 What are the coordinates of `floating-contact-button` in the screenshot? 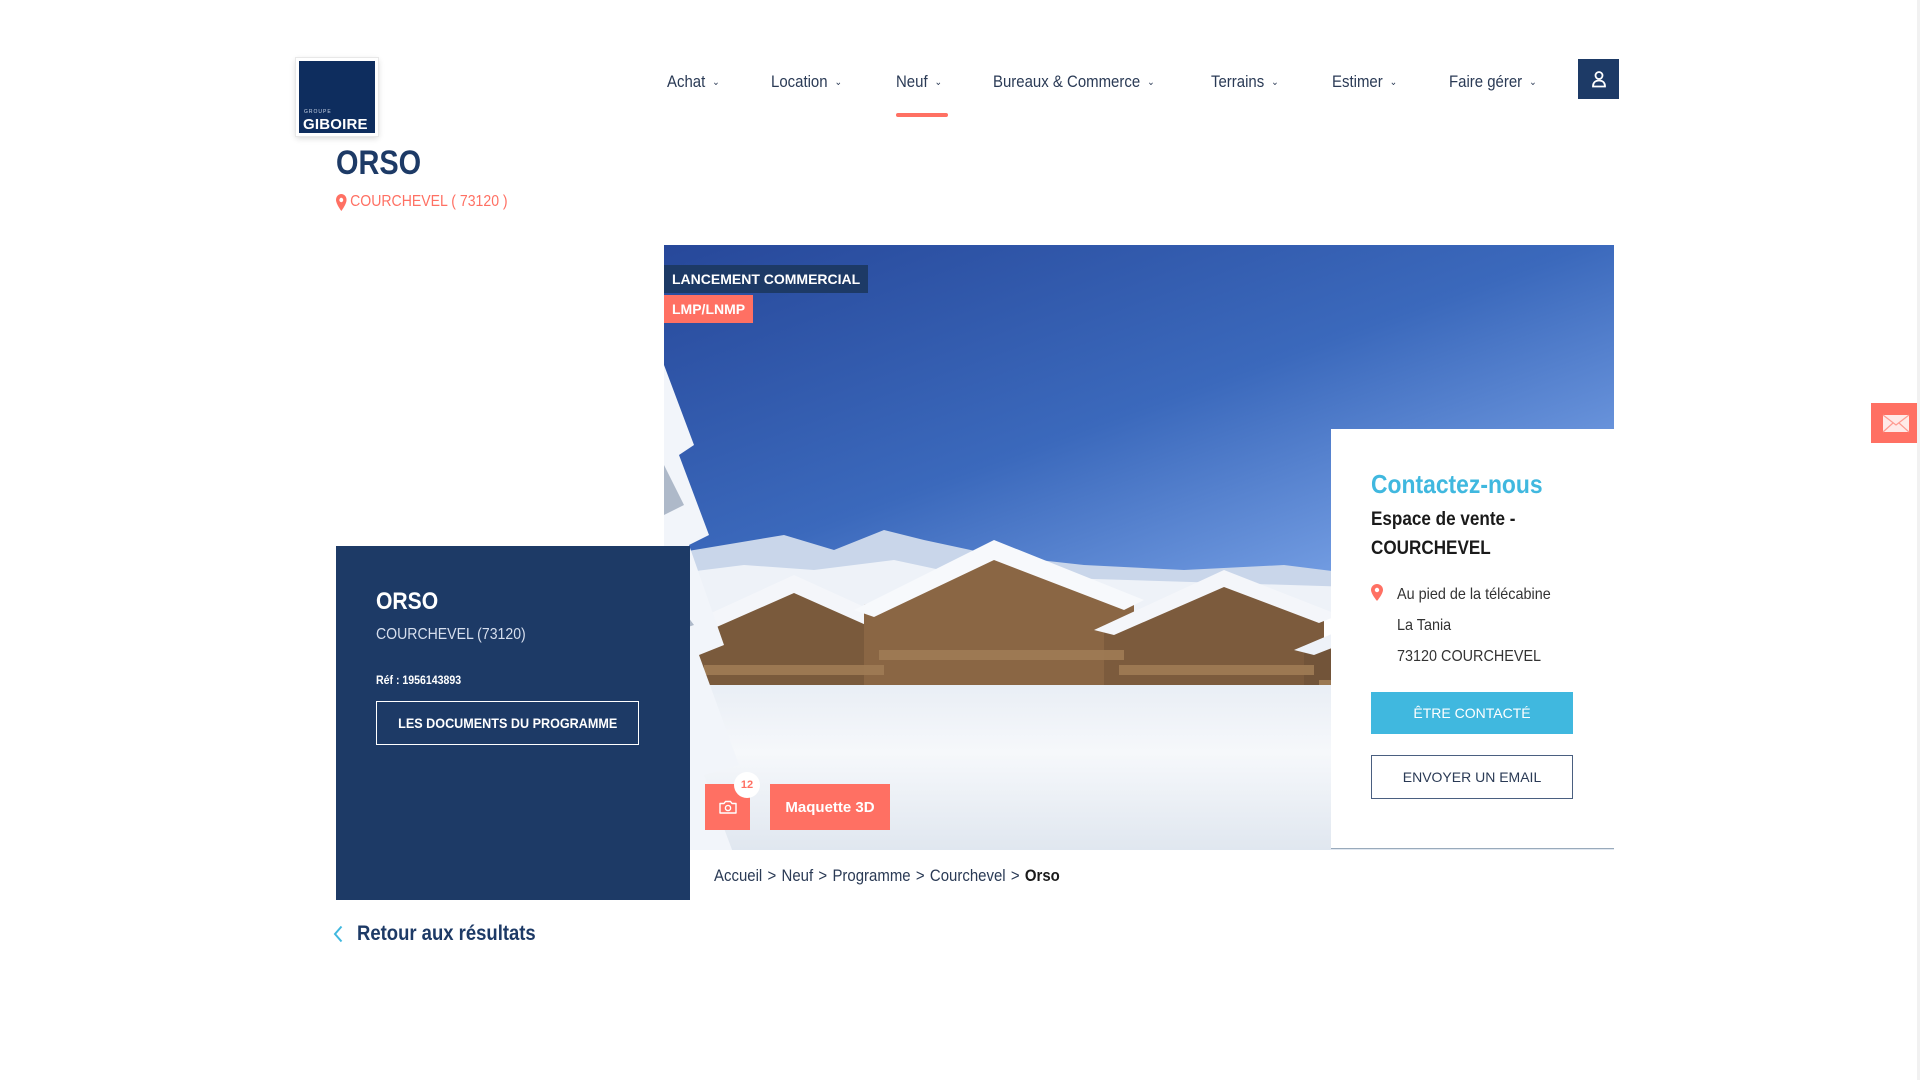 It's located at (1895, 423).